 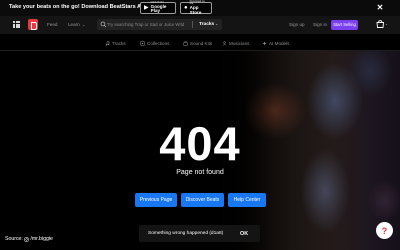 I want to click on app-store-badge: ● Download on the App Store, so click(x=196, y=7).